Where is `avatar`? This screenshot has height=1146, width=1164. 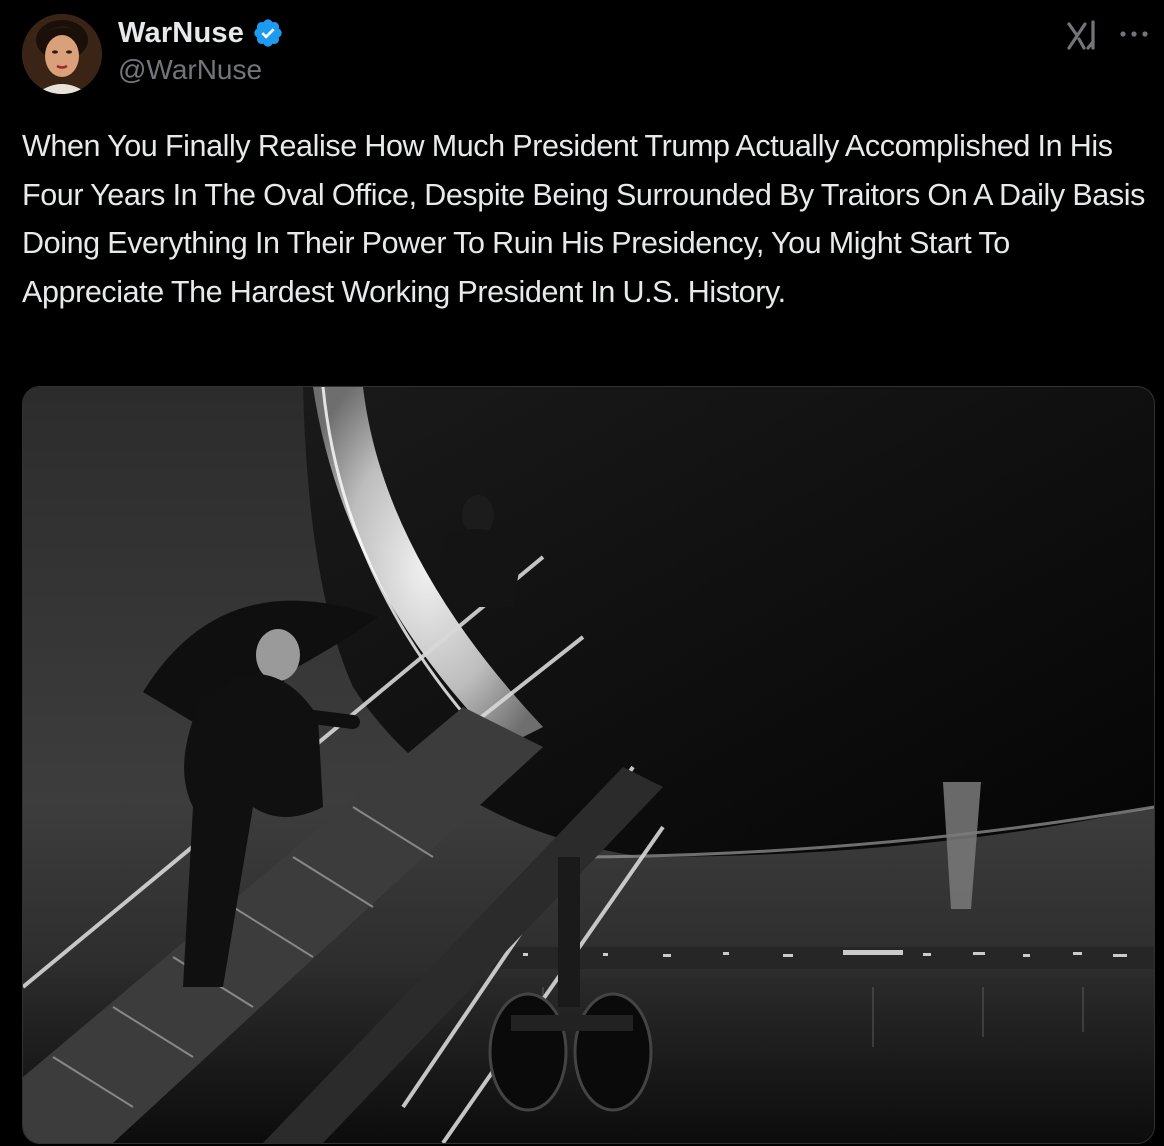 avatar is located at coordinates (62, 54).